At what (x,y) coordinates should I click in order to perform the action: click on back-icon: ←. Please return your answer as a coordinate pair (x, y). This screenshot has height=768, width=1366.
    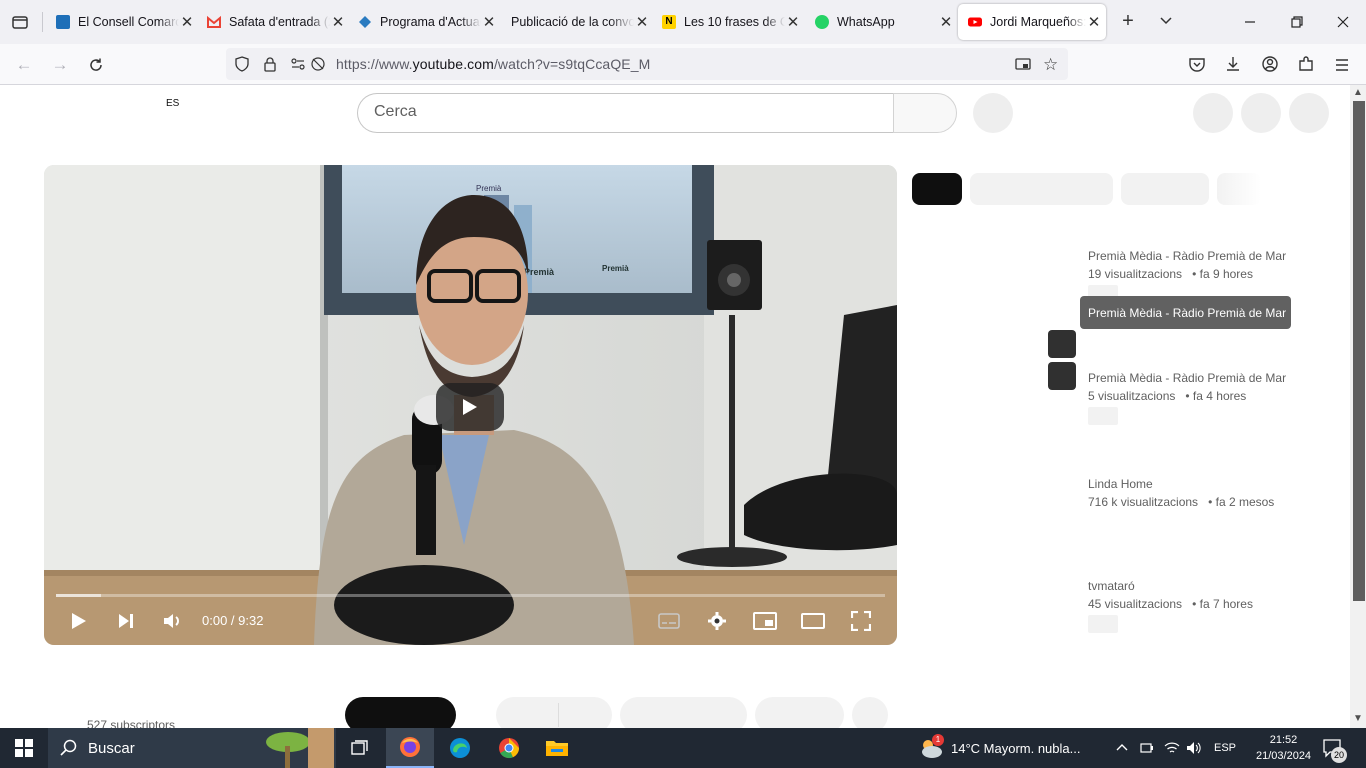
    Looking at the image, I should click on (24, 65).